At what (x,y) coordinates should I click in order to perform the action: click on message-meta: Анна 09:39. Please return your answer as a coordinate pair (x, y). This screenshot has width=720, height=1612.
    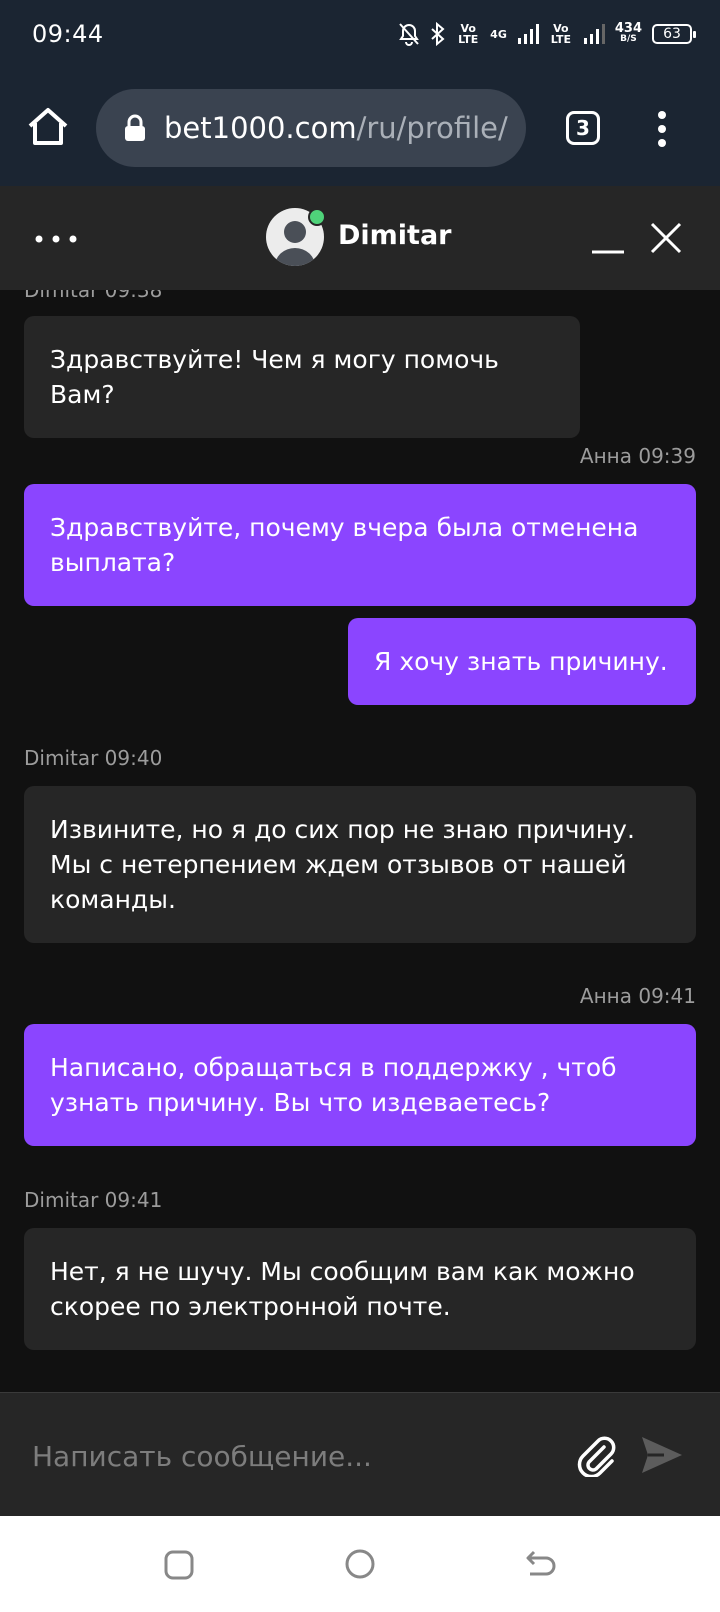
    Looking at the image, I should click on (637, 456).